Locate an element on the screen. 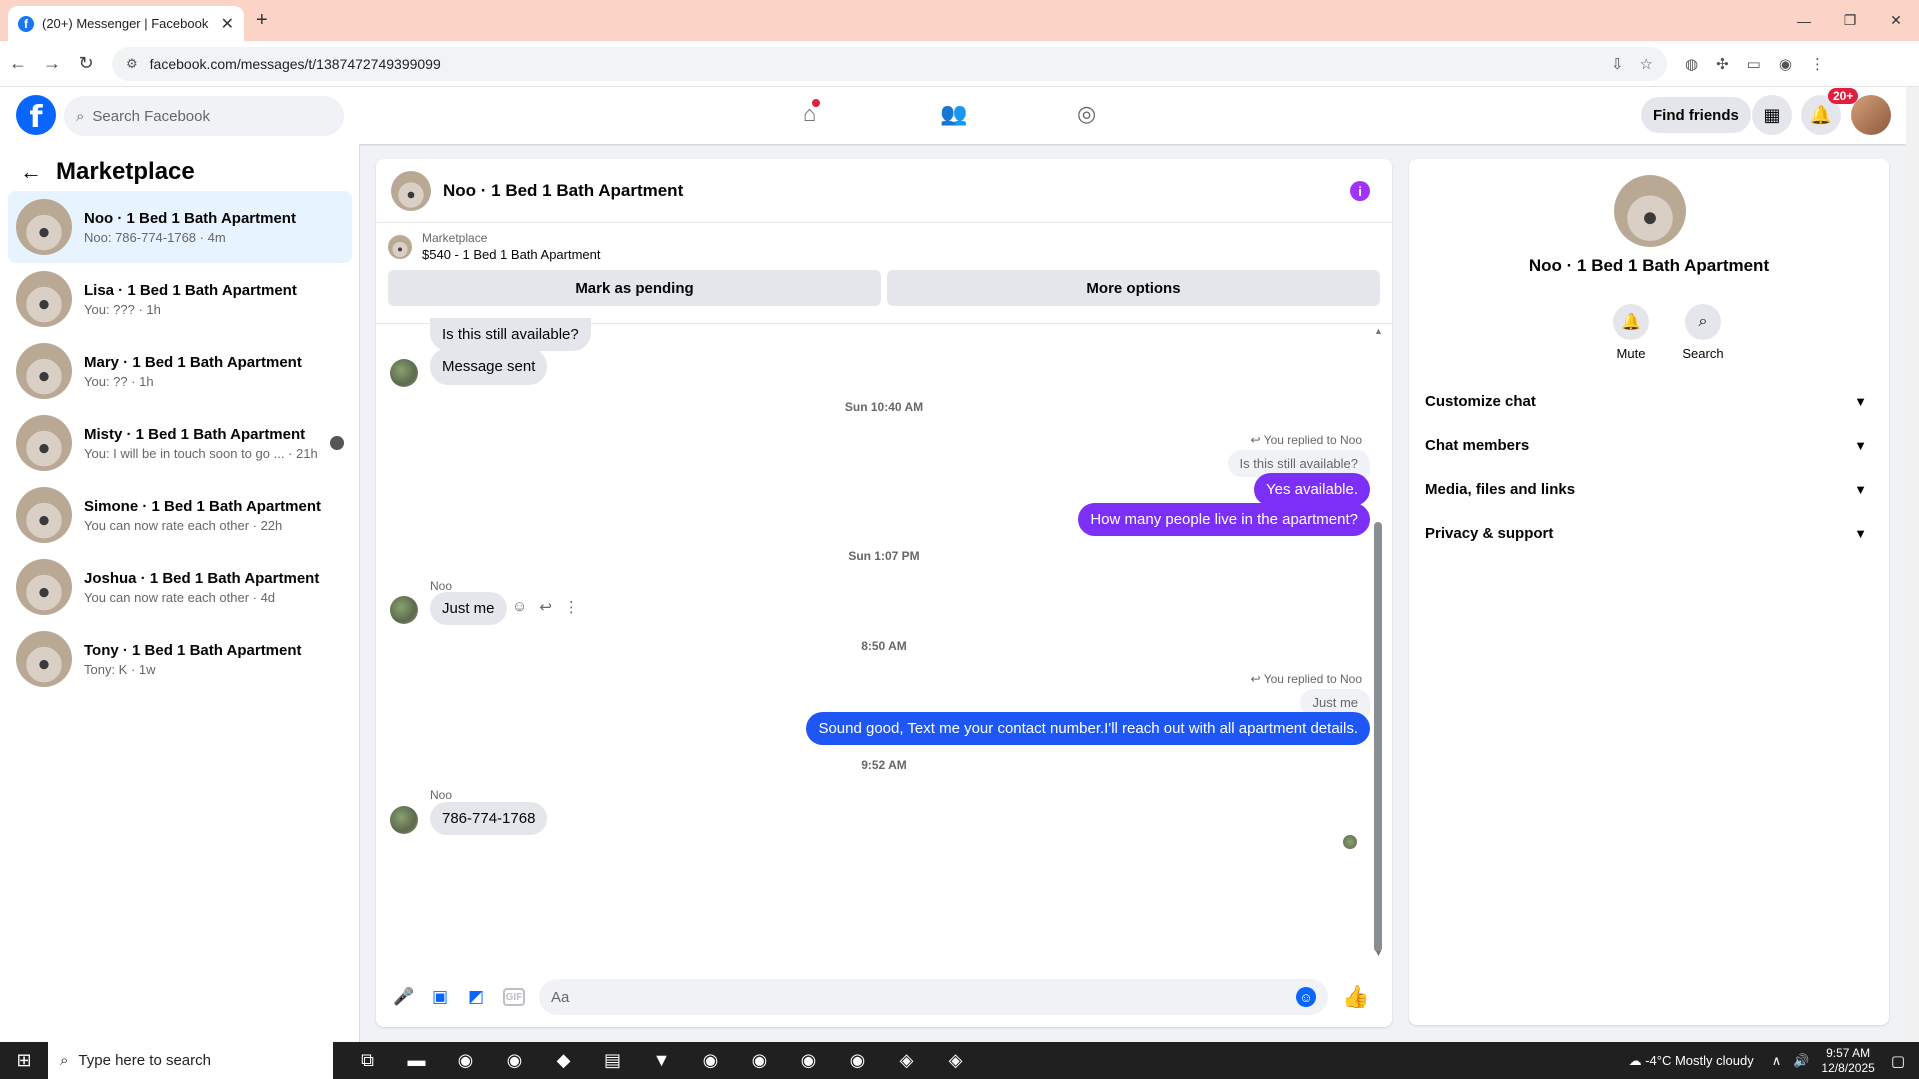 Image resolution: width=1919 pixels, height=1079 pixels. close-window-icon: ✕ is located at coordinates (1896, 20).